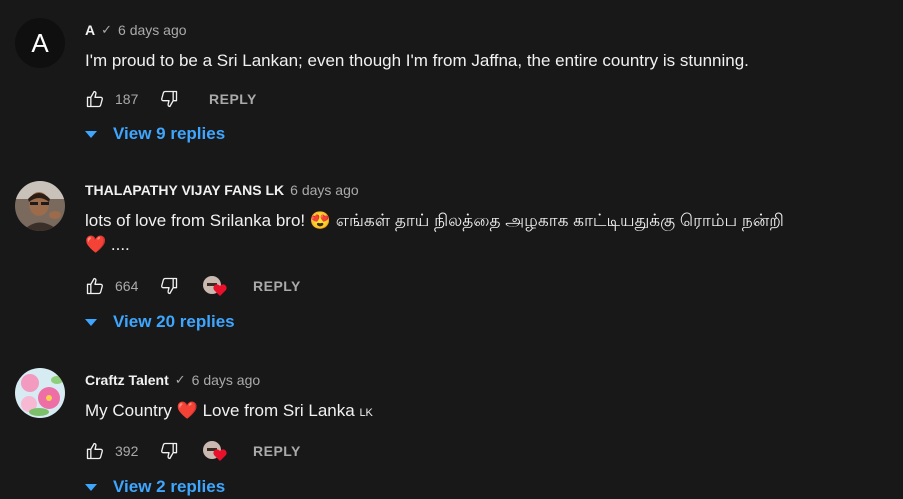 The width and height of the screenshot is (903, 499). Describe the element at coordinates (127, 380) in the screenshot. I see `comment-author: Craftz Talent` at that location.